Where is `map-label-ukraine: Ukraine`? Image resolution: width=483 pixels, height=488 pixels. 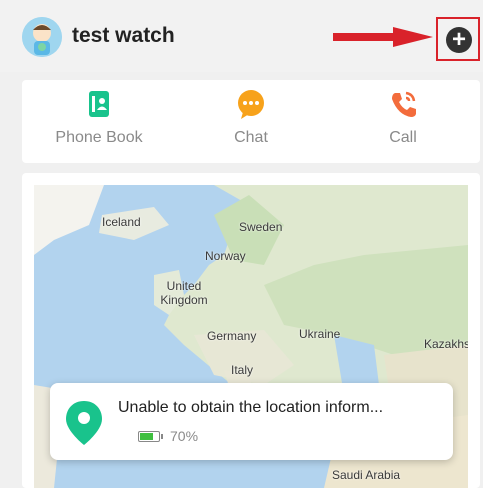
map-label-ukraine: Ukraine is located at coordinates (320, 334).